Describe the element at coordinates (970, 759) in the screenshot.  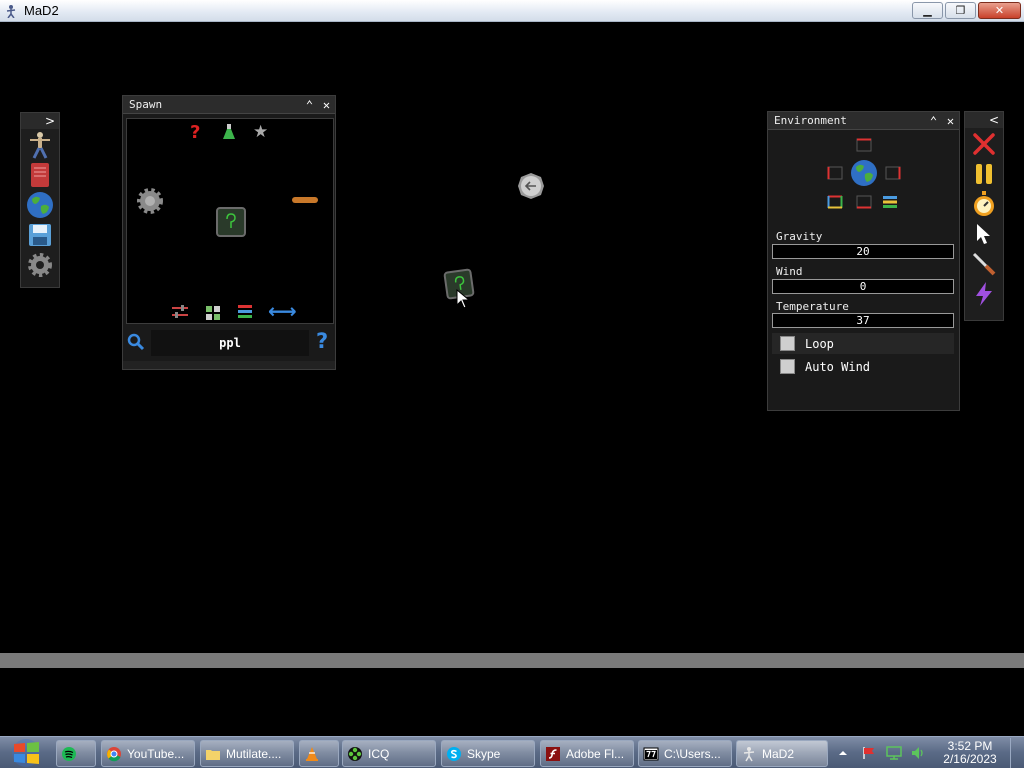
I see `clock-date: 2/16/2023` at that location.